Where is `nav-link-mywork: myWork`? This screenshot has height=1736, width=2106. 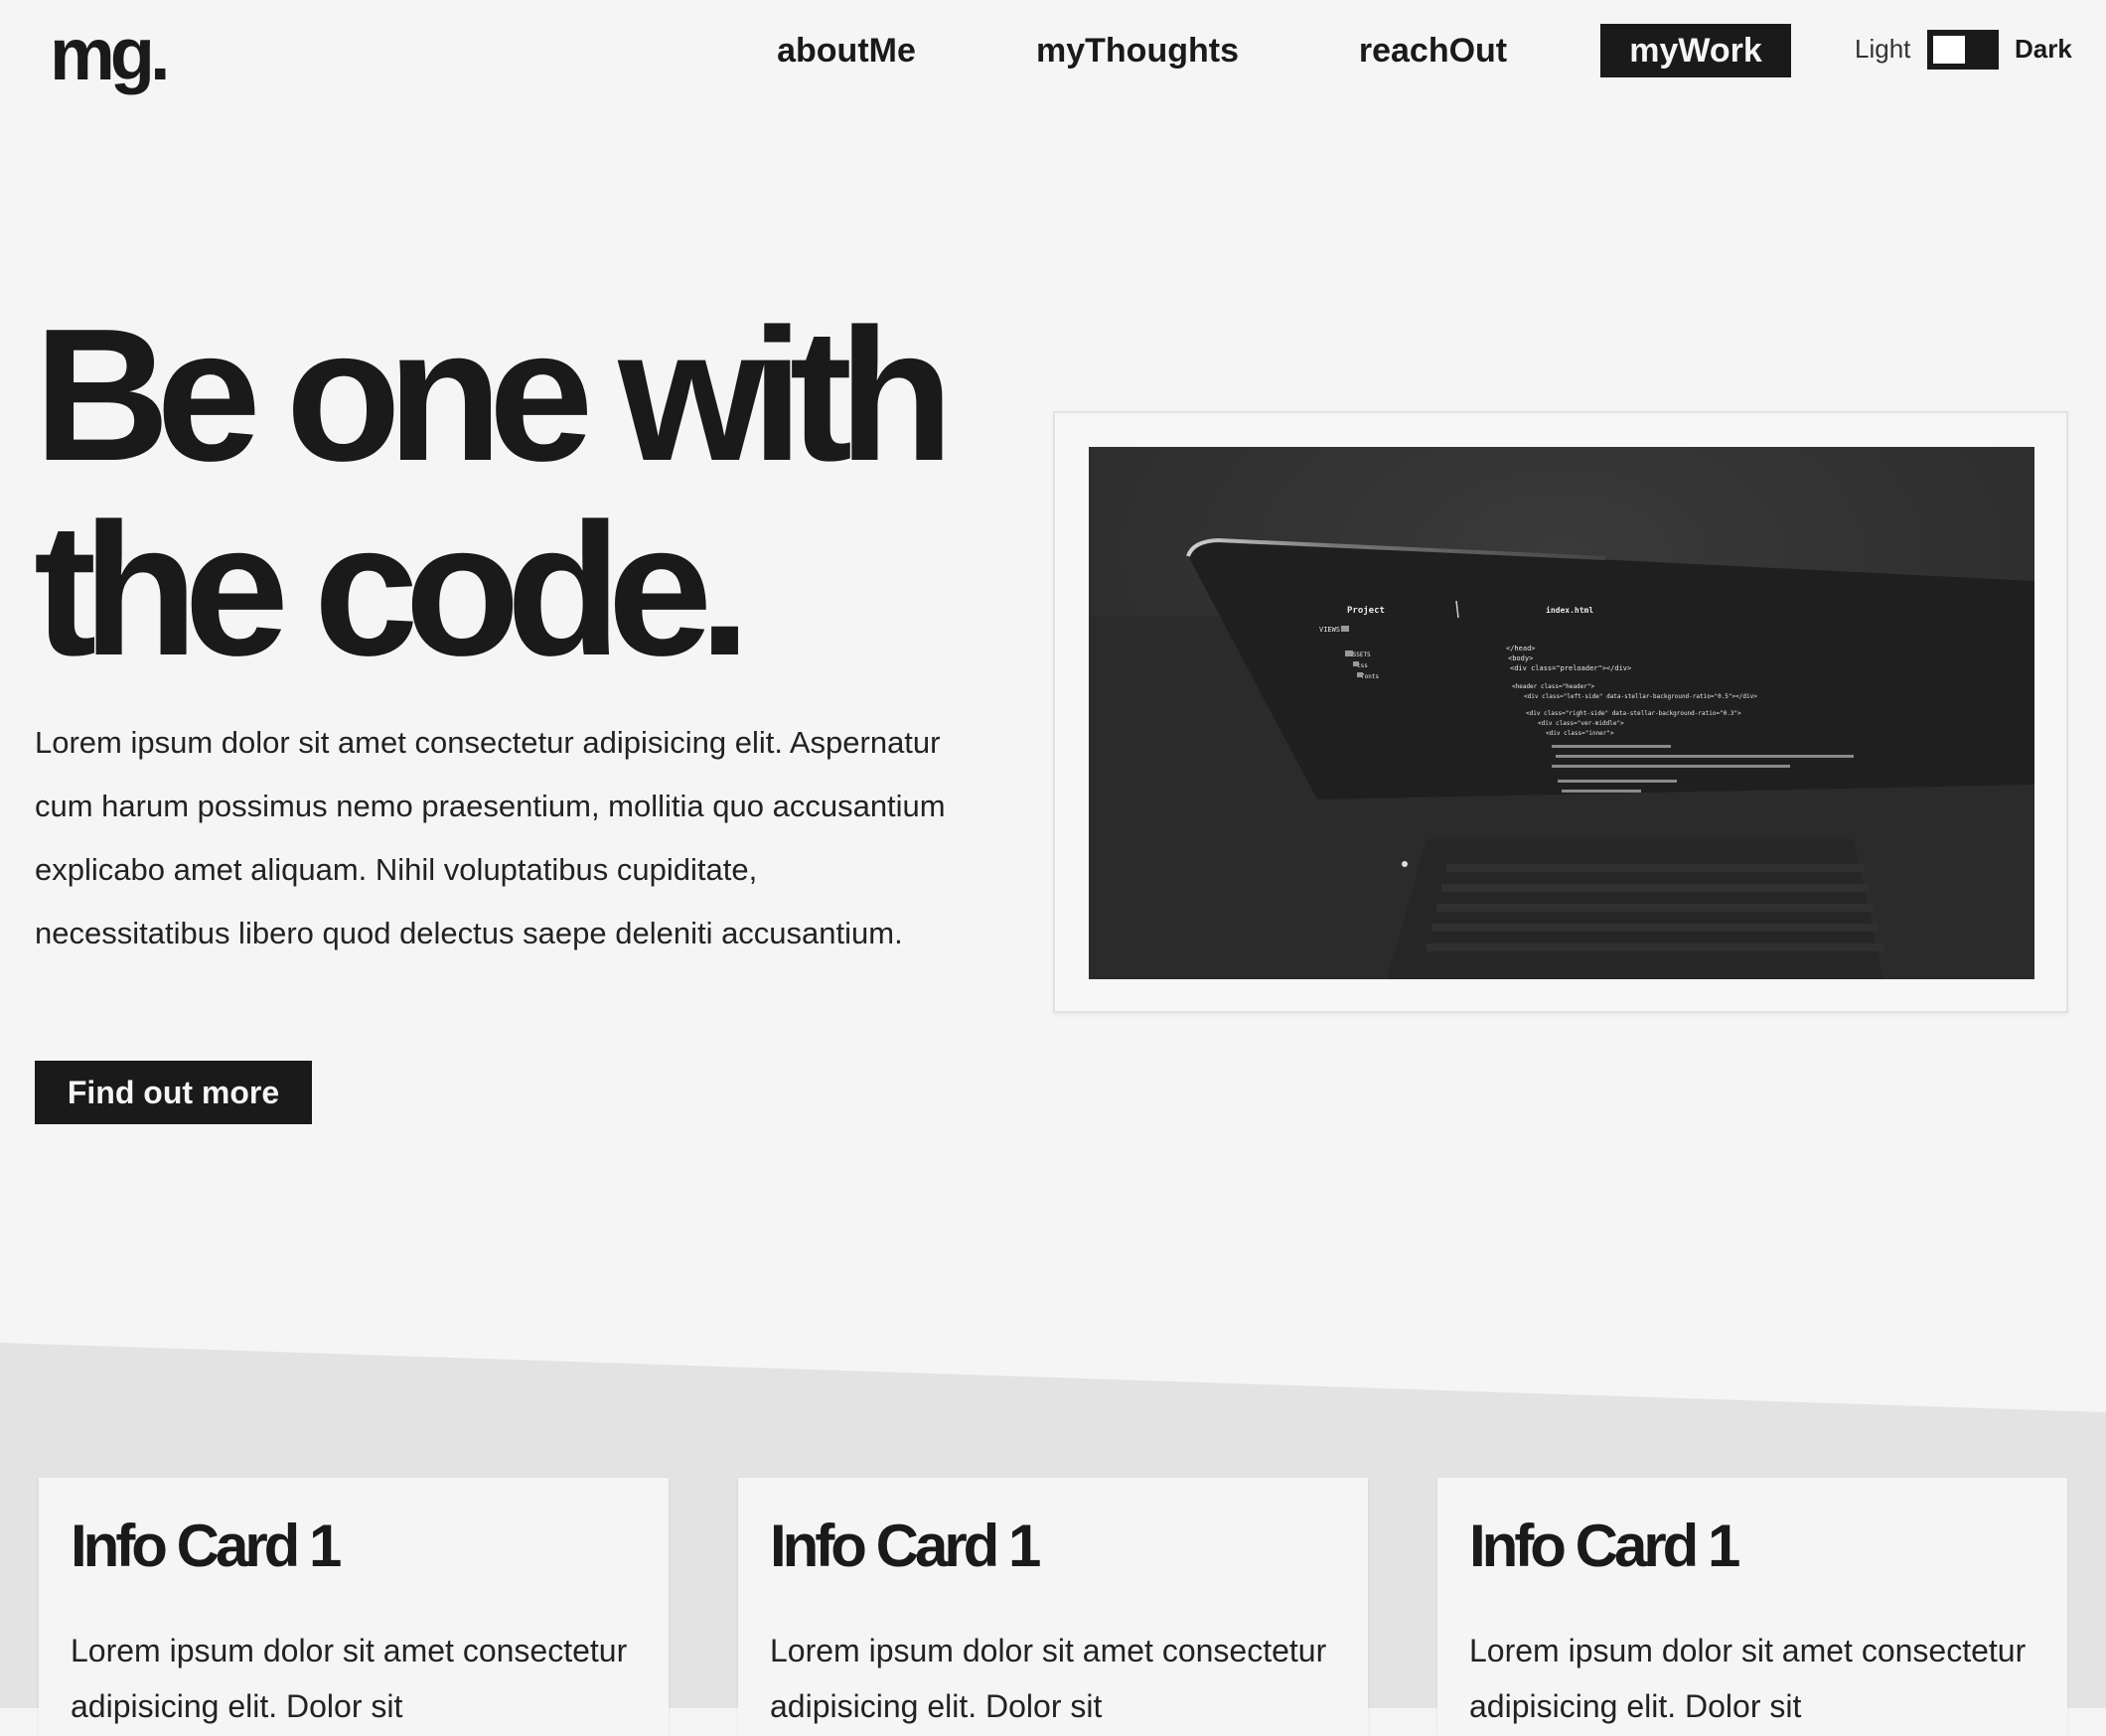 nav-link-mywork: myWork is located at coordinates (1695, 51).